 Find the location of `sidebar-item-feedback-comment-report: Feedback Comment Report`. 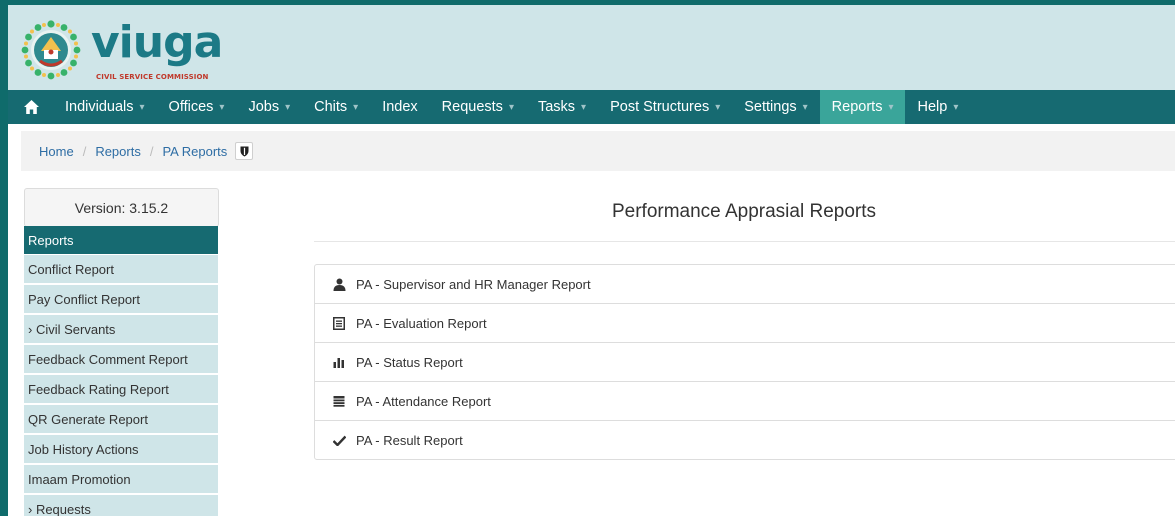

sidebar-item-feedback-comment-report: Feedback Comment Report is located at coordinates (121, 359).